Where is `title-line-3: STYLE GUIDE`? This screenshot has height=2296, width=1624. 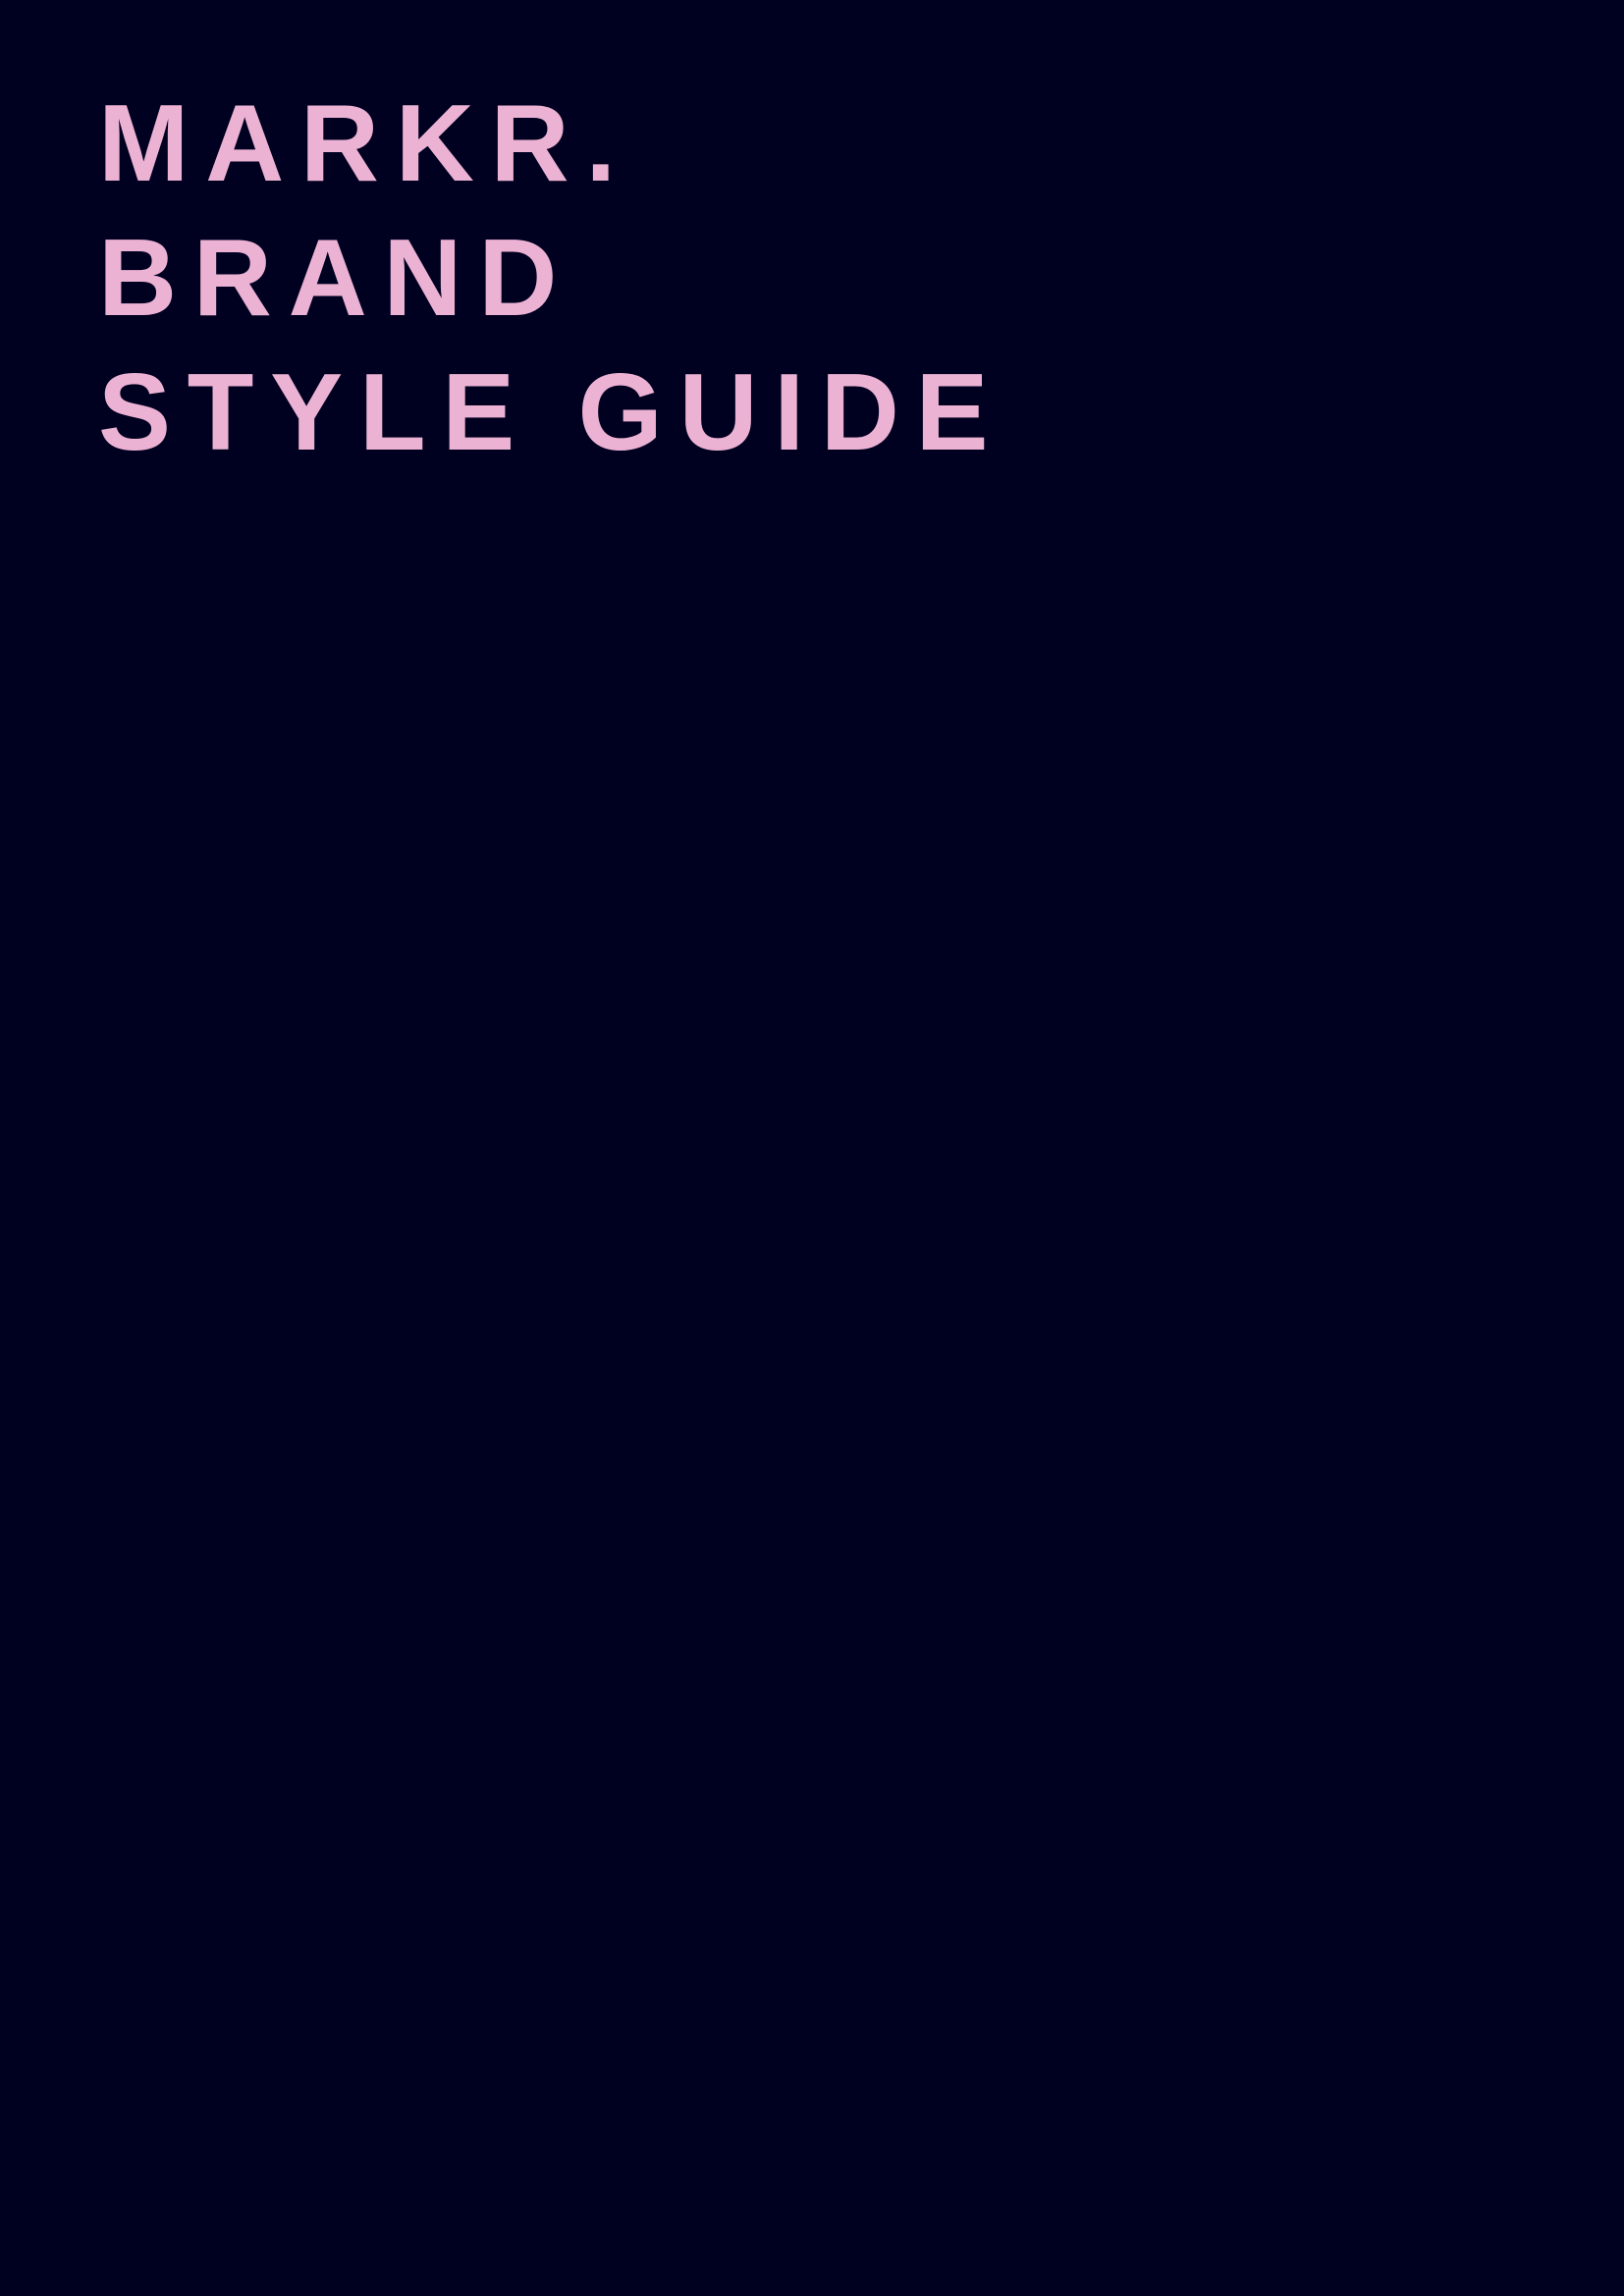 title-line-3: STYLE GUIDE is located at coordinates (551, 412).